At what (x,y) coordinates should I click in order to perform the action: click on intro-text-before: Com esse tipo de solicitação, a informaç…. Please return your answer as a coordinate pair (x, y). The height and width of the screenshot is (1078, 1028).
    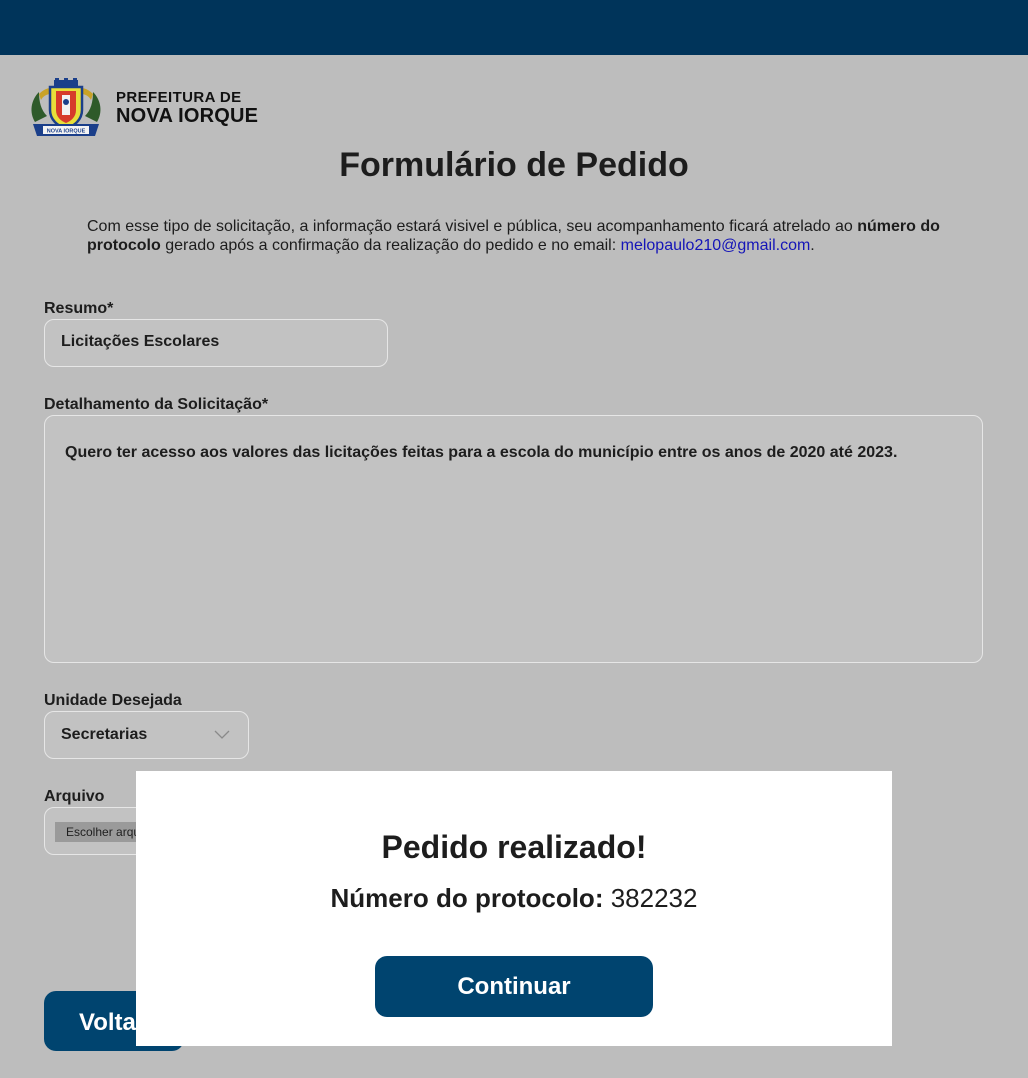
    Looking at the image, I should click on (472, 226).